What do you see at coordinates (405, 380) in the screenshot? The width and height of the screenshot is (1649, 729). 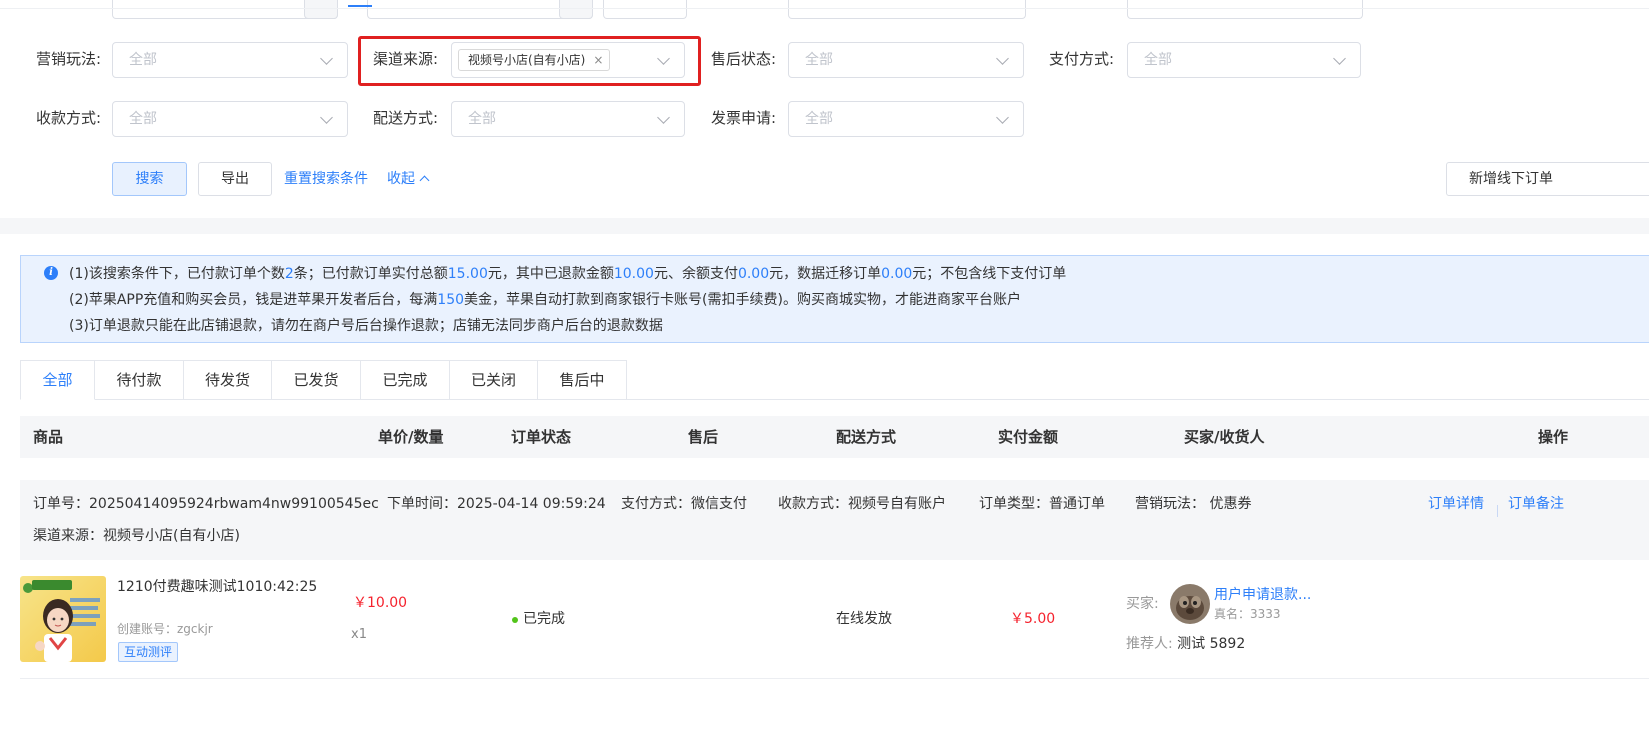 I see `tab-completed: 已完成` at bounding box center [405, 380].